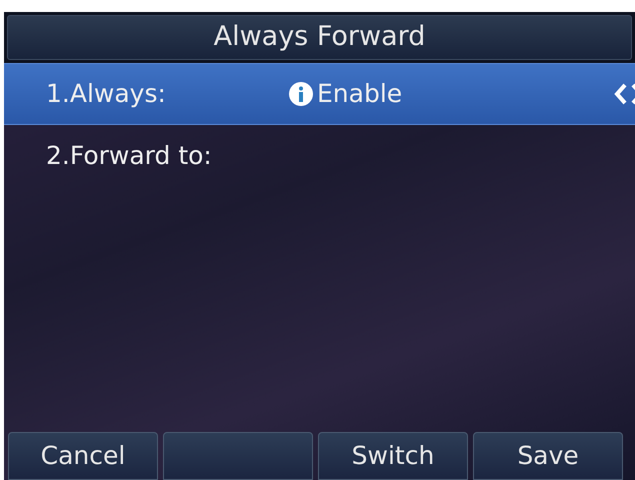  Describe the element at coordinates (106, 94) in the screenshot. I see `setting-label: 1.Always:` at that location.